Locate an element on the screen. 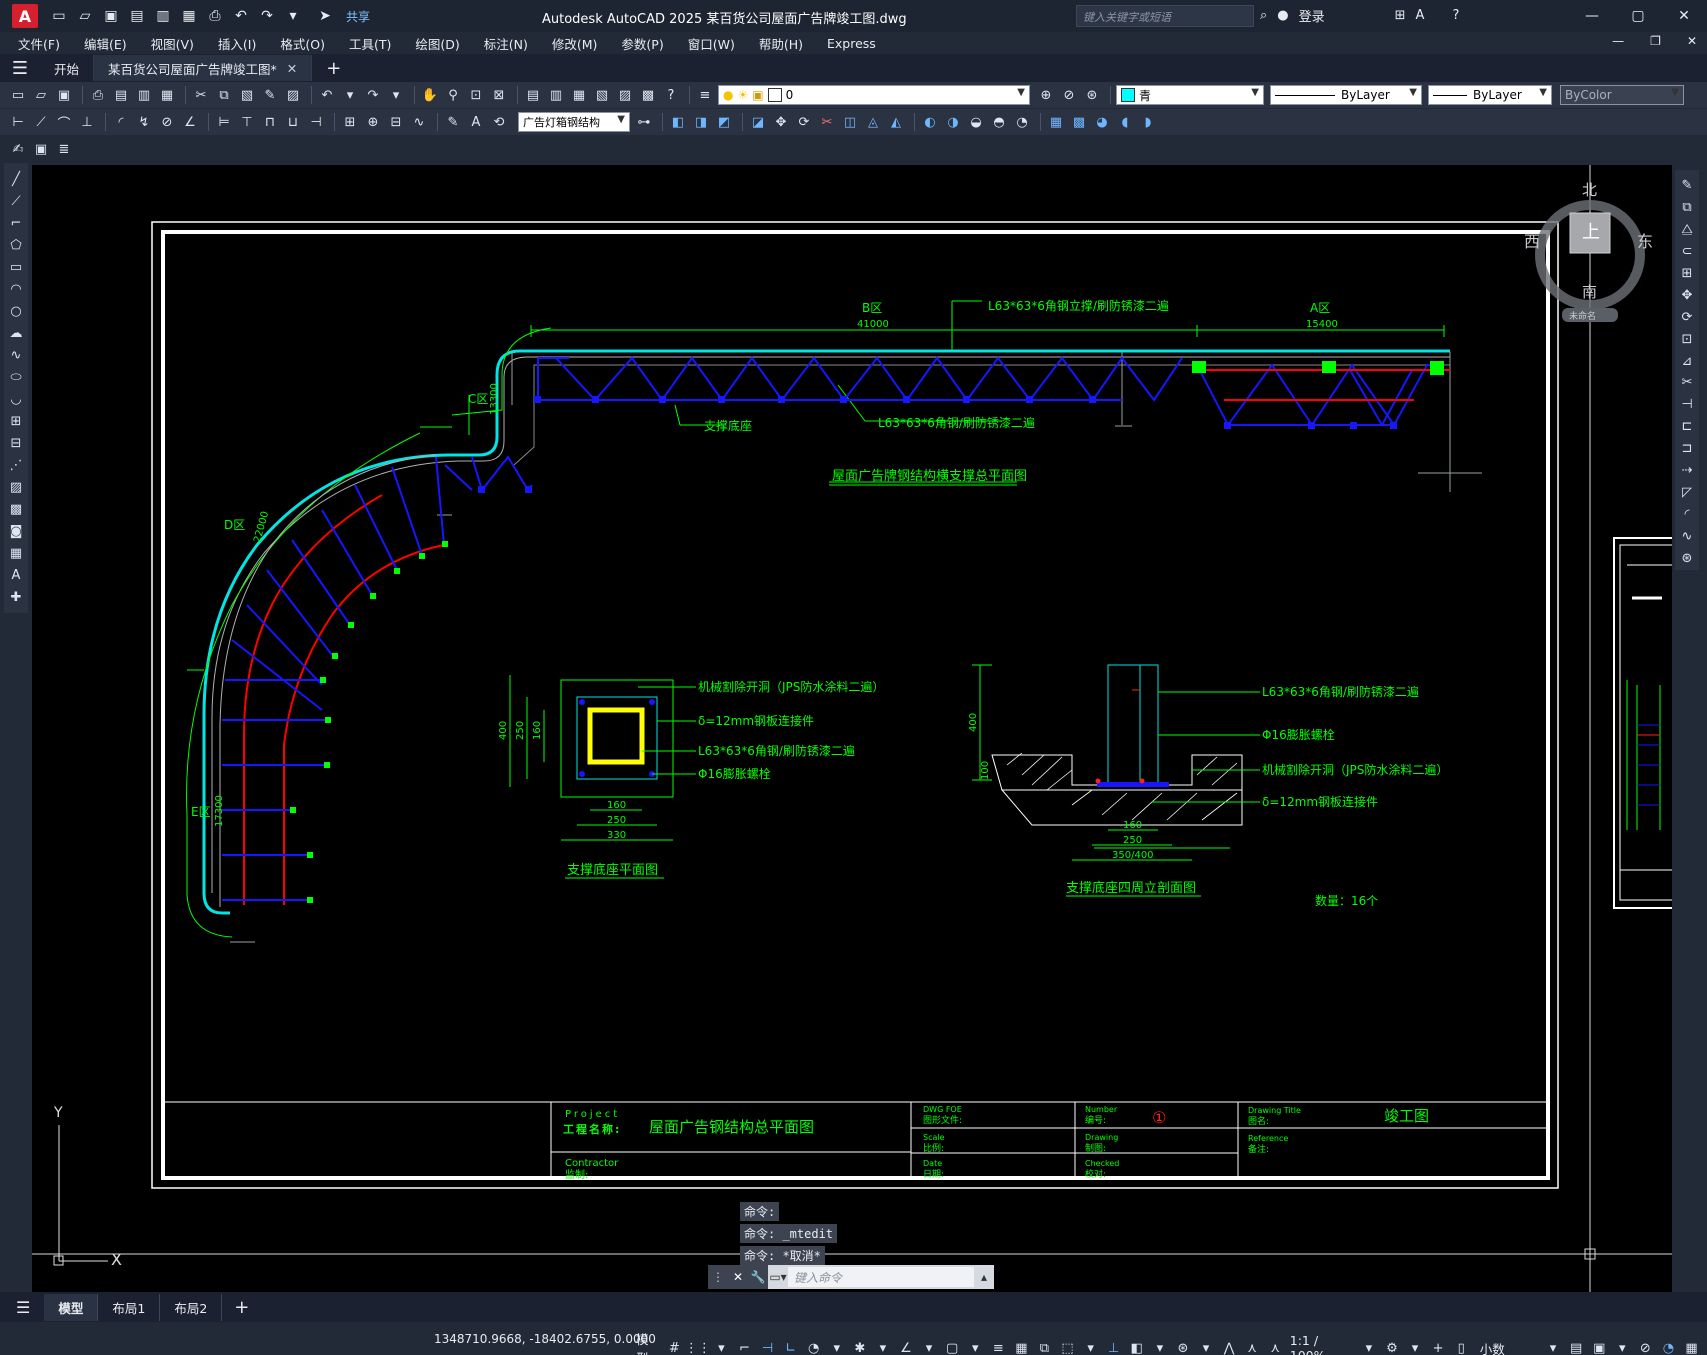 The height and width of the screenshot is (1355, 1707). spline-icon: ∿ is located at coordinates (16, 355).